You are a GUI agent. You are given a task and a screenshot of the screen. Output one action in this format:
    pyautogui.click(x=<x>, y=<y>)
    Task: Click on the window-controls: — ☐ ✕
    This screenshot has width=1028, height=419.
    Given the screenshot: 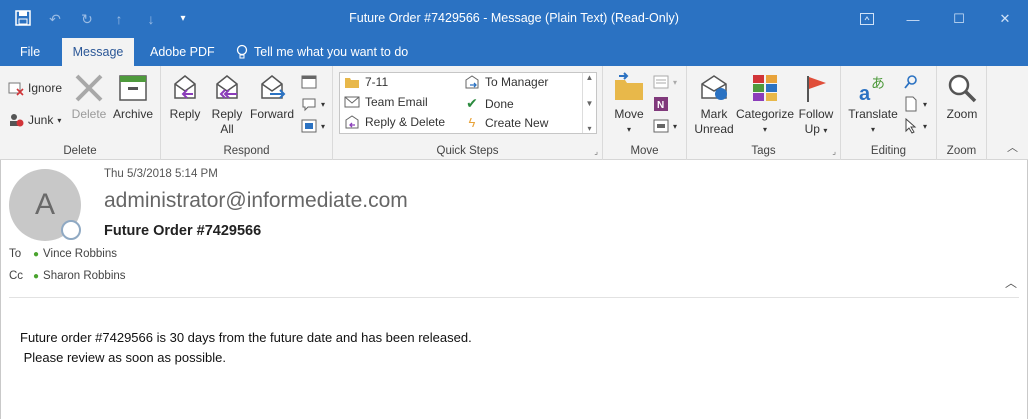 What is the action you would take?
    pyautogui.click(x=936, y=19)
    